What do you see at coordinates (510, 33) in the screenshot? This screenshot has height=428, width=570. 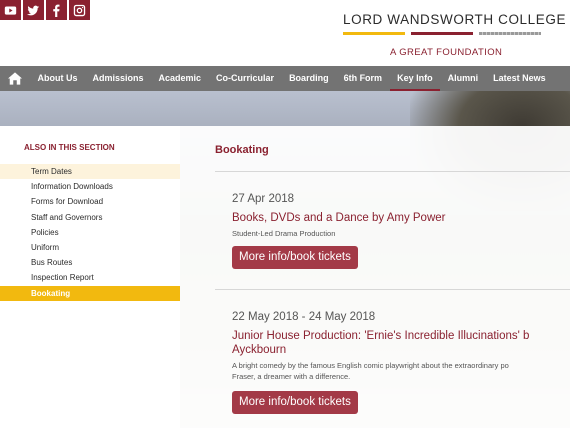 I see `logo-bar-grey` at bounding box center [510, 33].